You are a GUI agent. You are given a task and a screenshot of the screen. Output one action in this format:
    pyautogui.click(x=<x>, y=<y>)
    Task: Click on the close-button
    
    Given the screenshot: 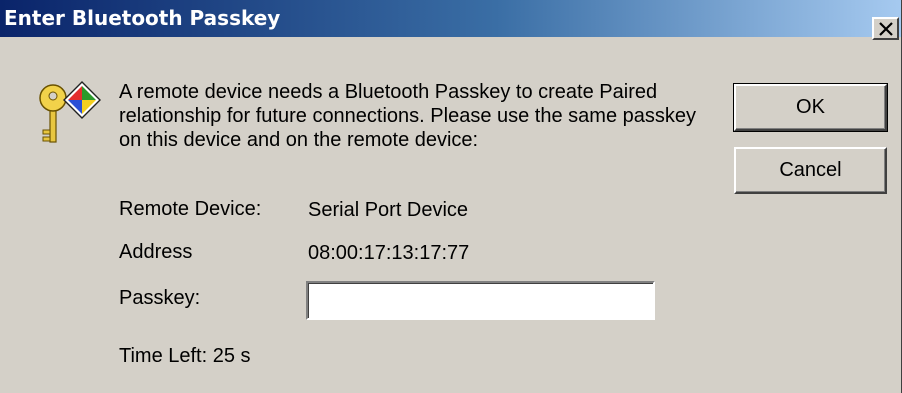 What is the action you would take?
    pyautogui.click(x=885, y=28)
    